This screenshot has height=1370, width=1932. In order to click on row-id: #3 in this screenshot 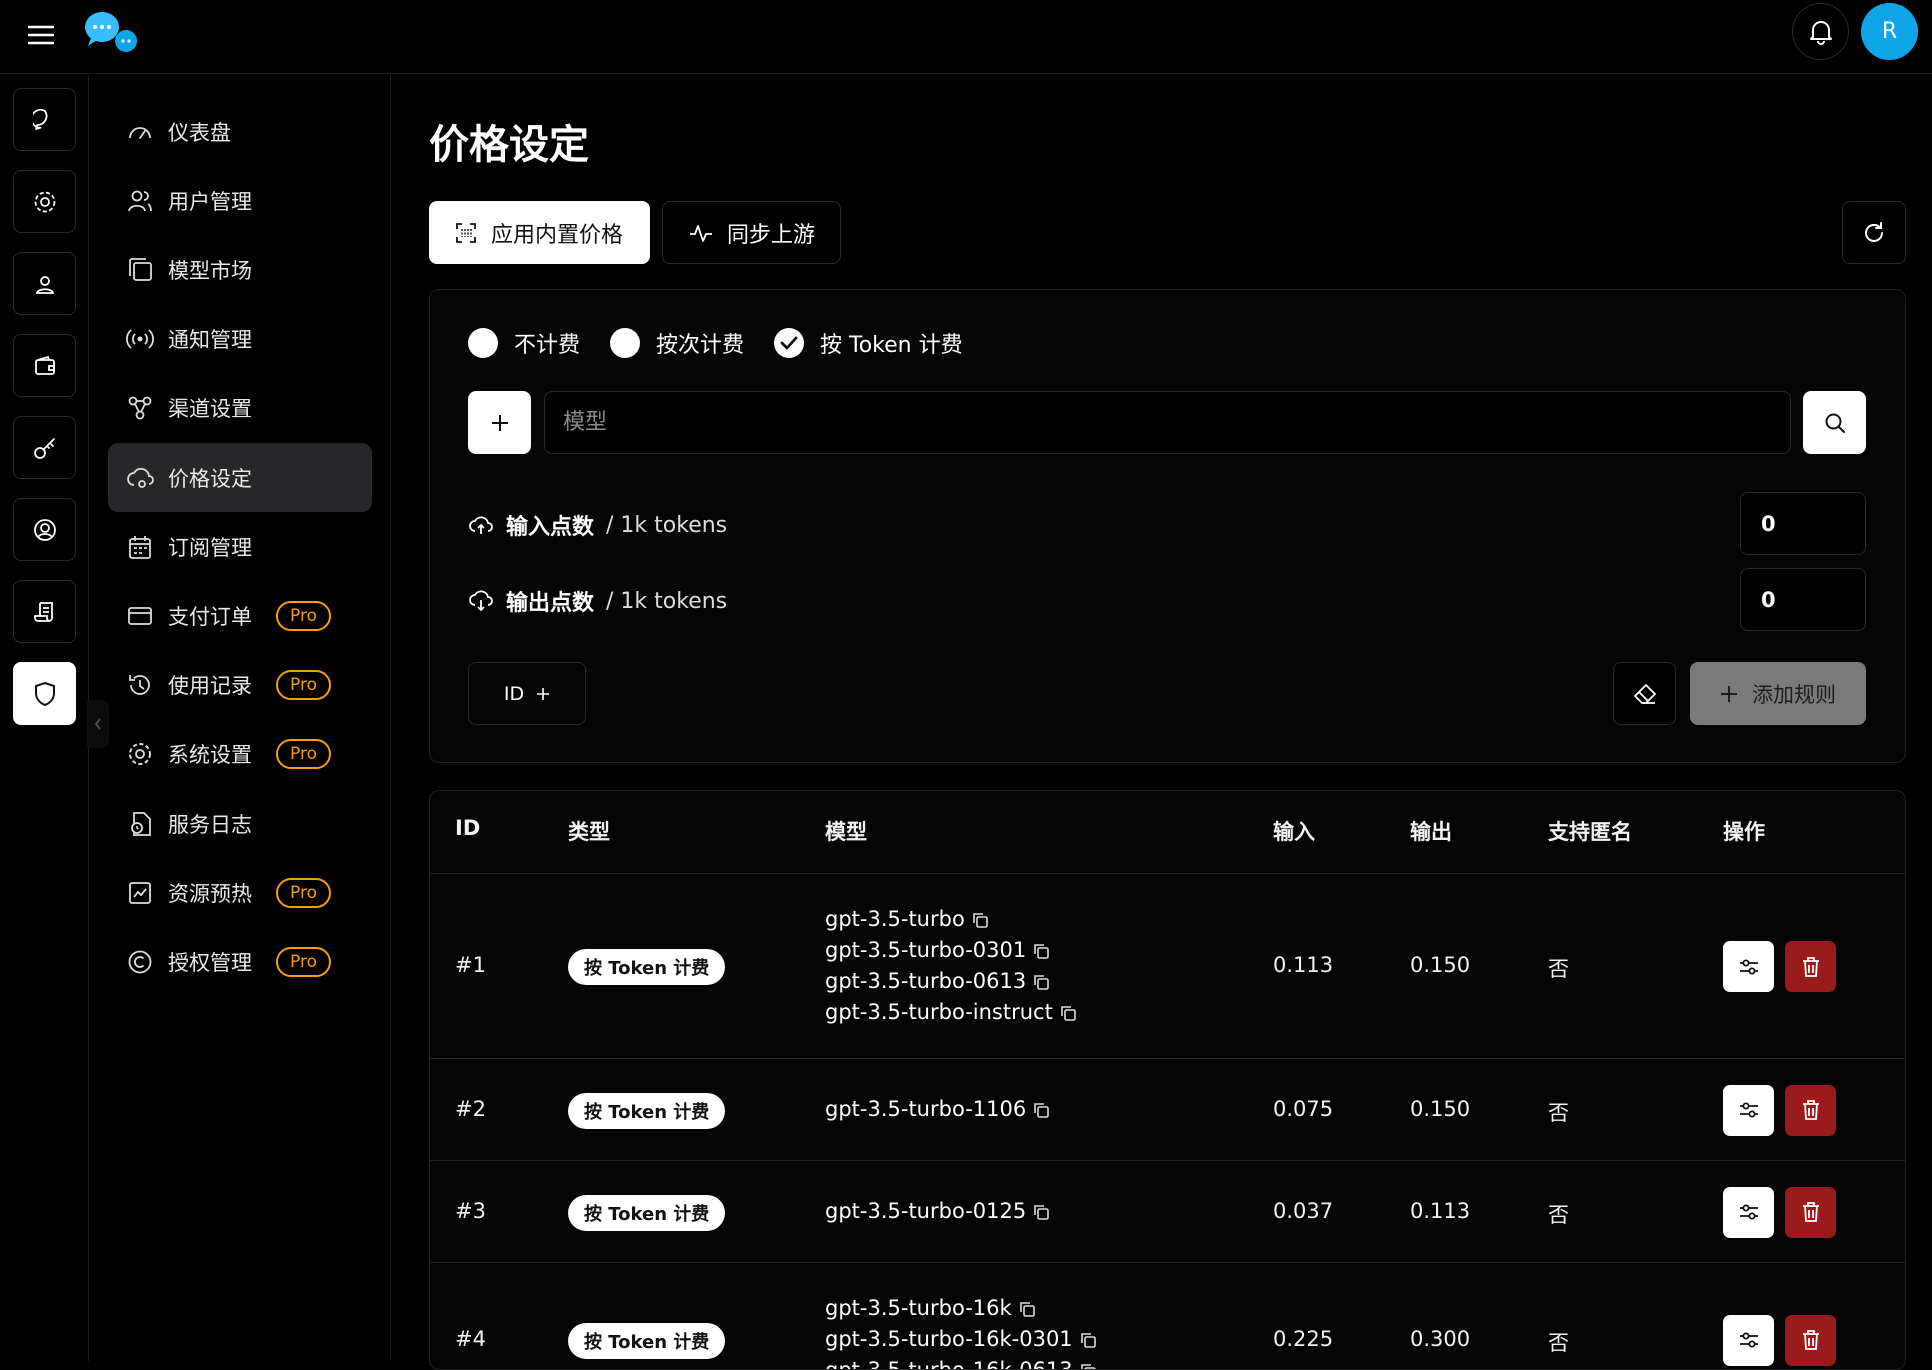, I will do `click(470, 1211)`.